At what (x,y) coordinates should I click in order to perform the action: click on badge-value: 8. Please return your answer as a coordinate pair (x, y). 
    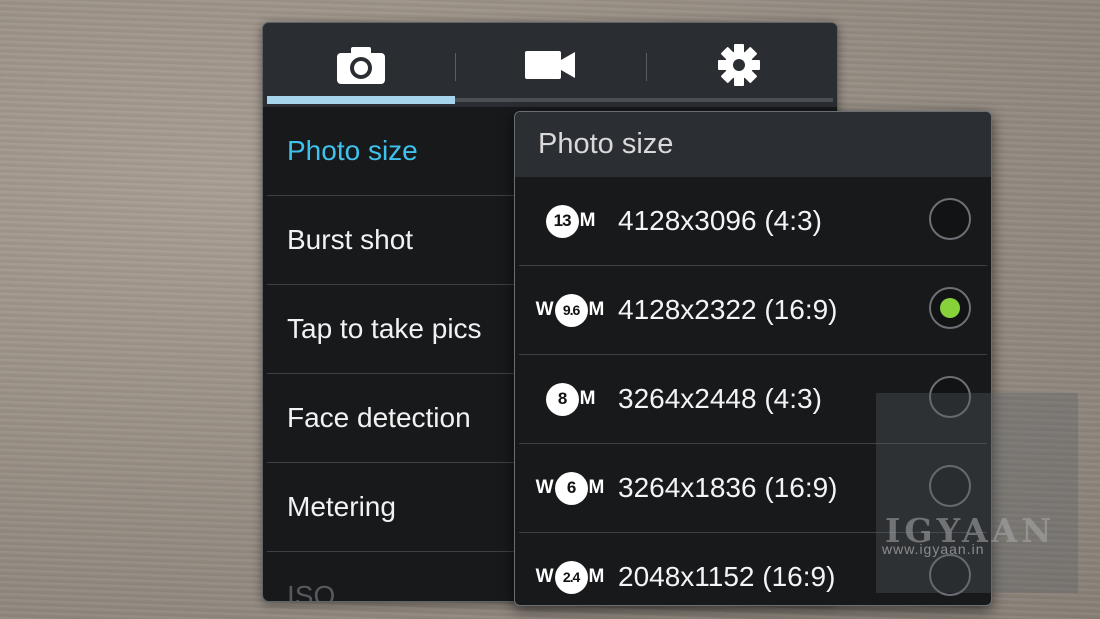
    Looking at the image, I should click on (562, 399).